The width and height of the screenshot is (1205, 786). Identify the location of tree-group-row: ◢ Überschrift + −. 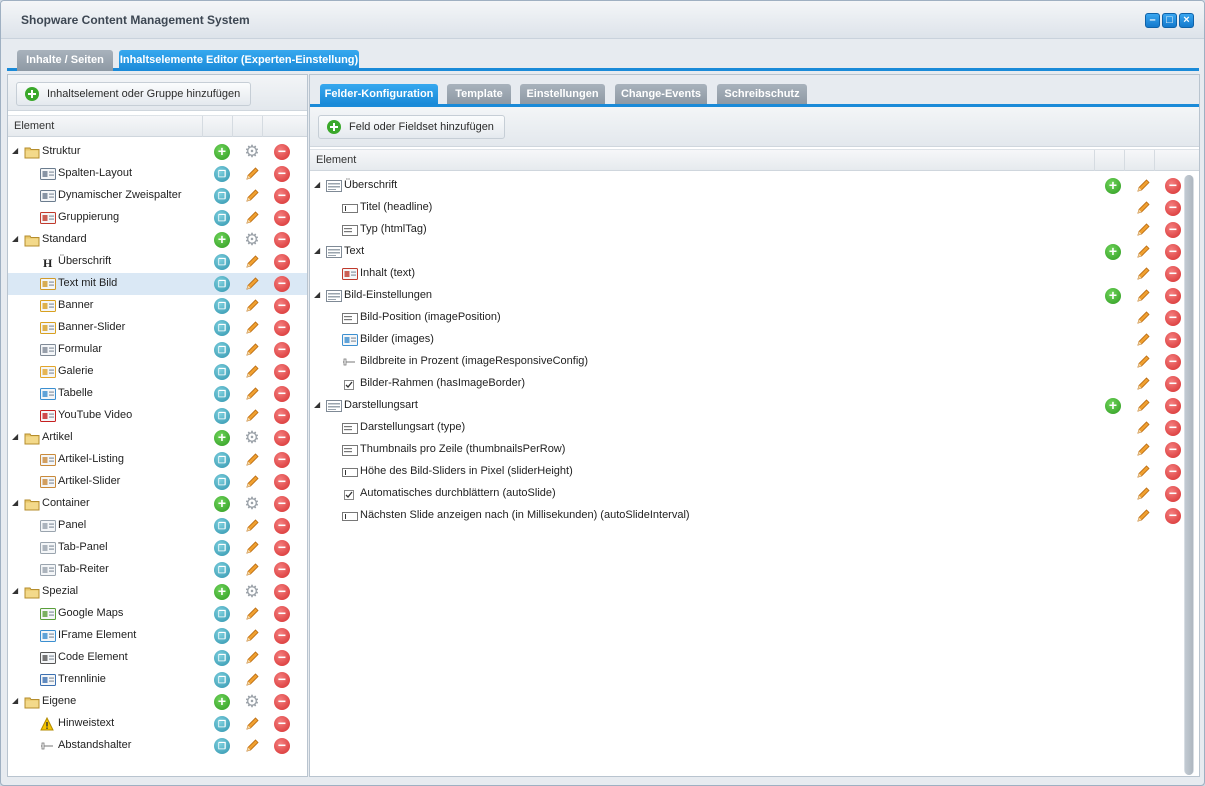
(754, 186).